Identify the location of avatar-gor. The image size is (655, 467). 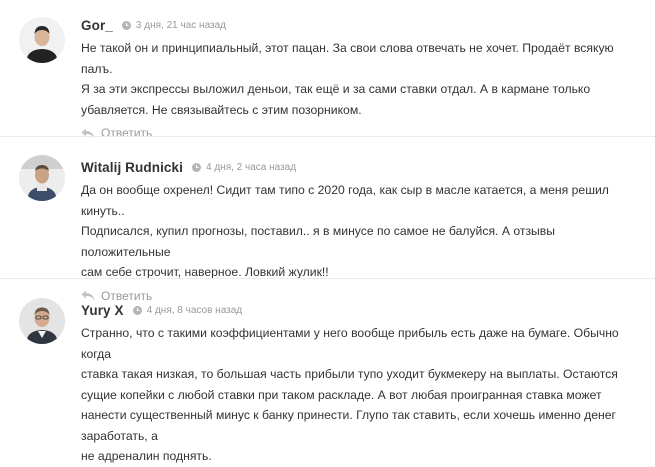
(42, 40).